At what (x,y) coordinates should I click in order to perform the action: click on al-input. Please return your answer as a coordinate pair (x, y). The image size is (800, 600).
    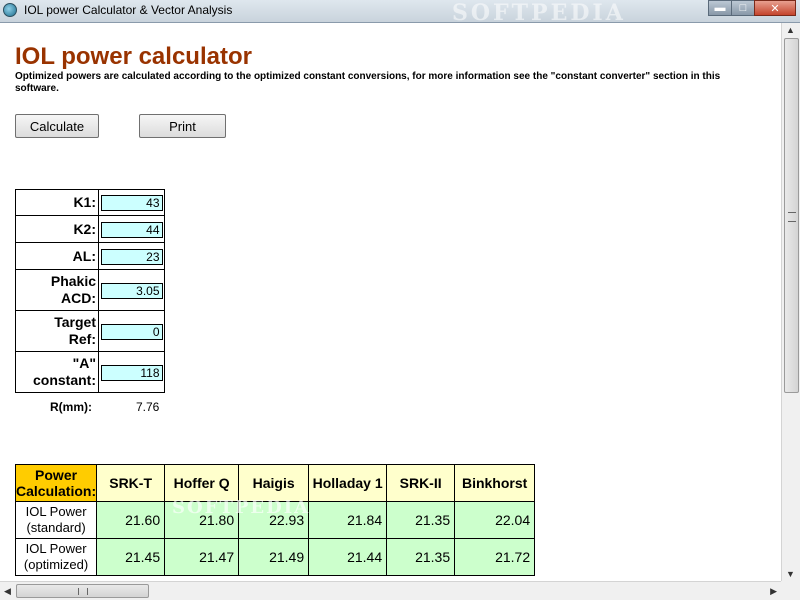
    Looking at the image, I should click on (131, 256).